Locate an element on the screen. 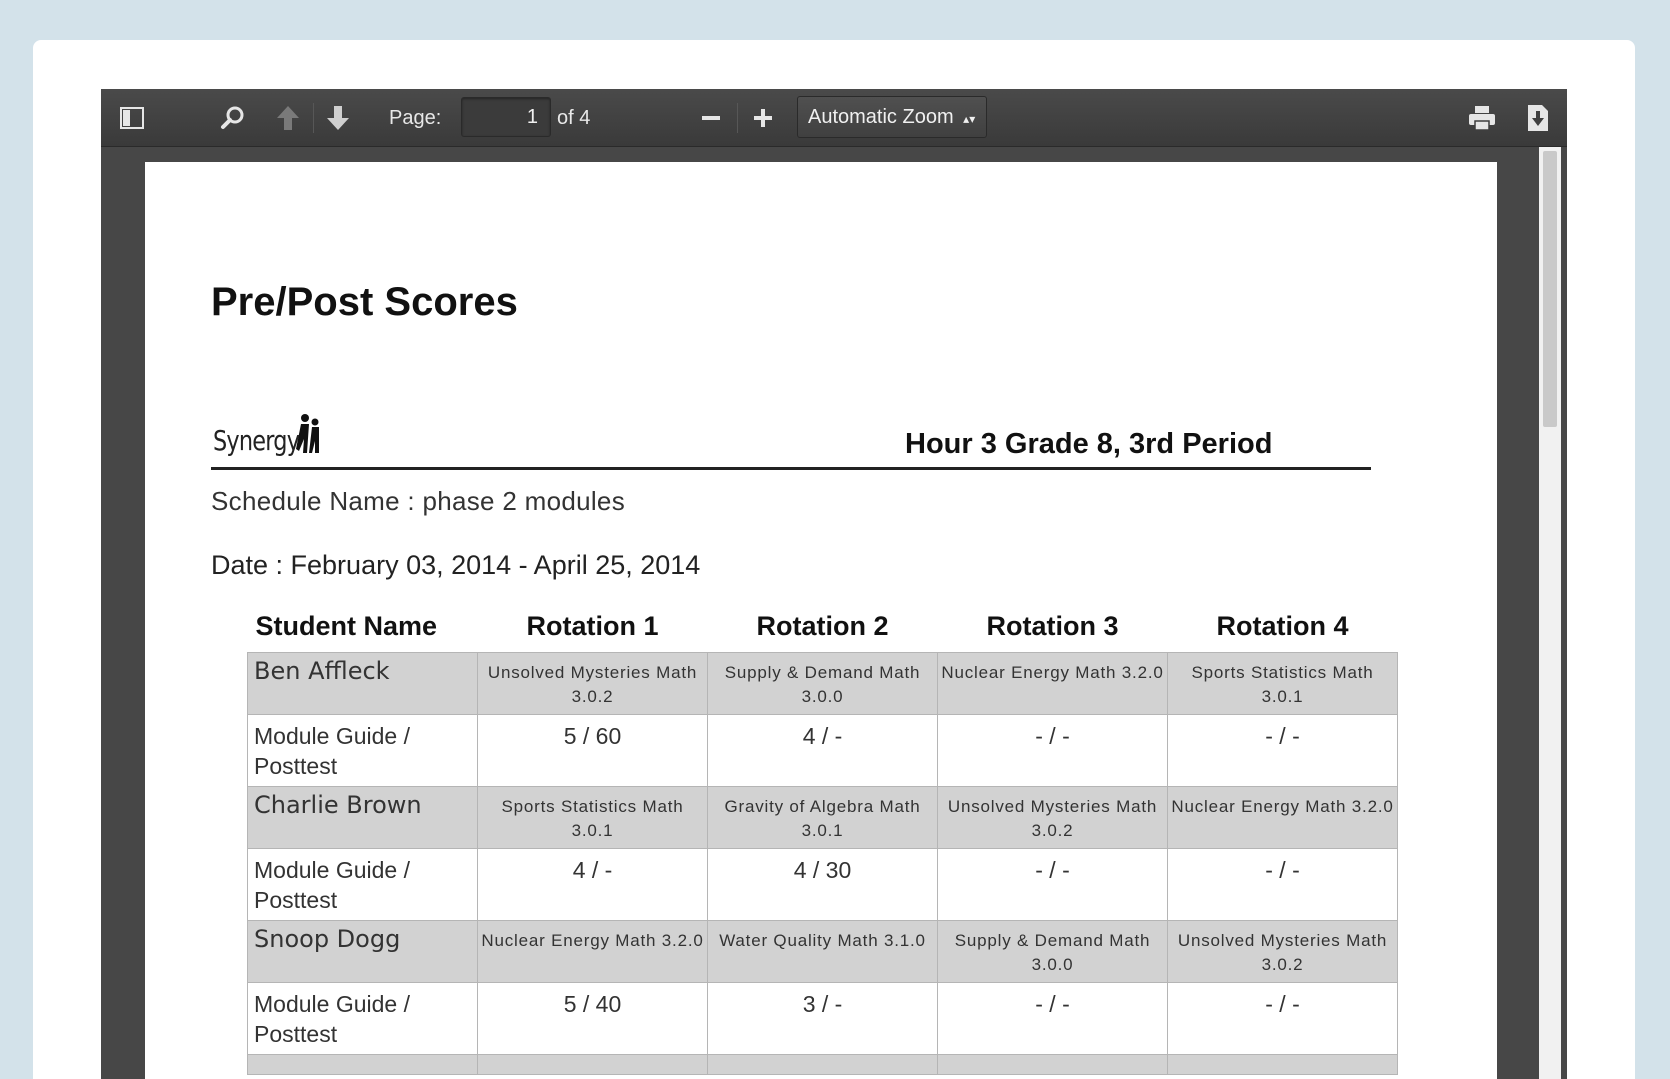 This screenshot has height=1079, width=1670. table-row is located at coordinates (822, 1064).